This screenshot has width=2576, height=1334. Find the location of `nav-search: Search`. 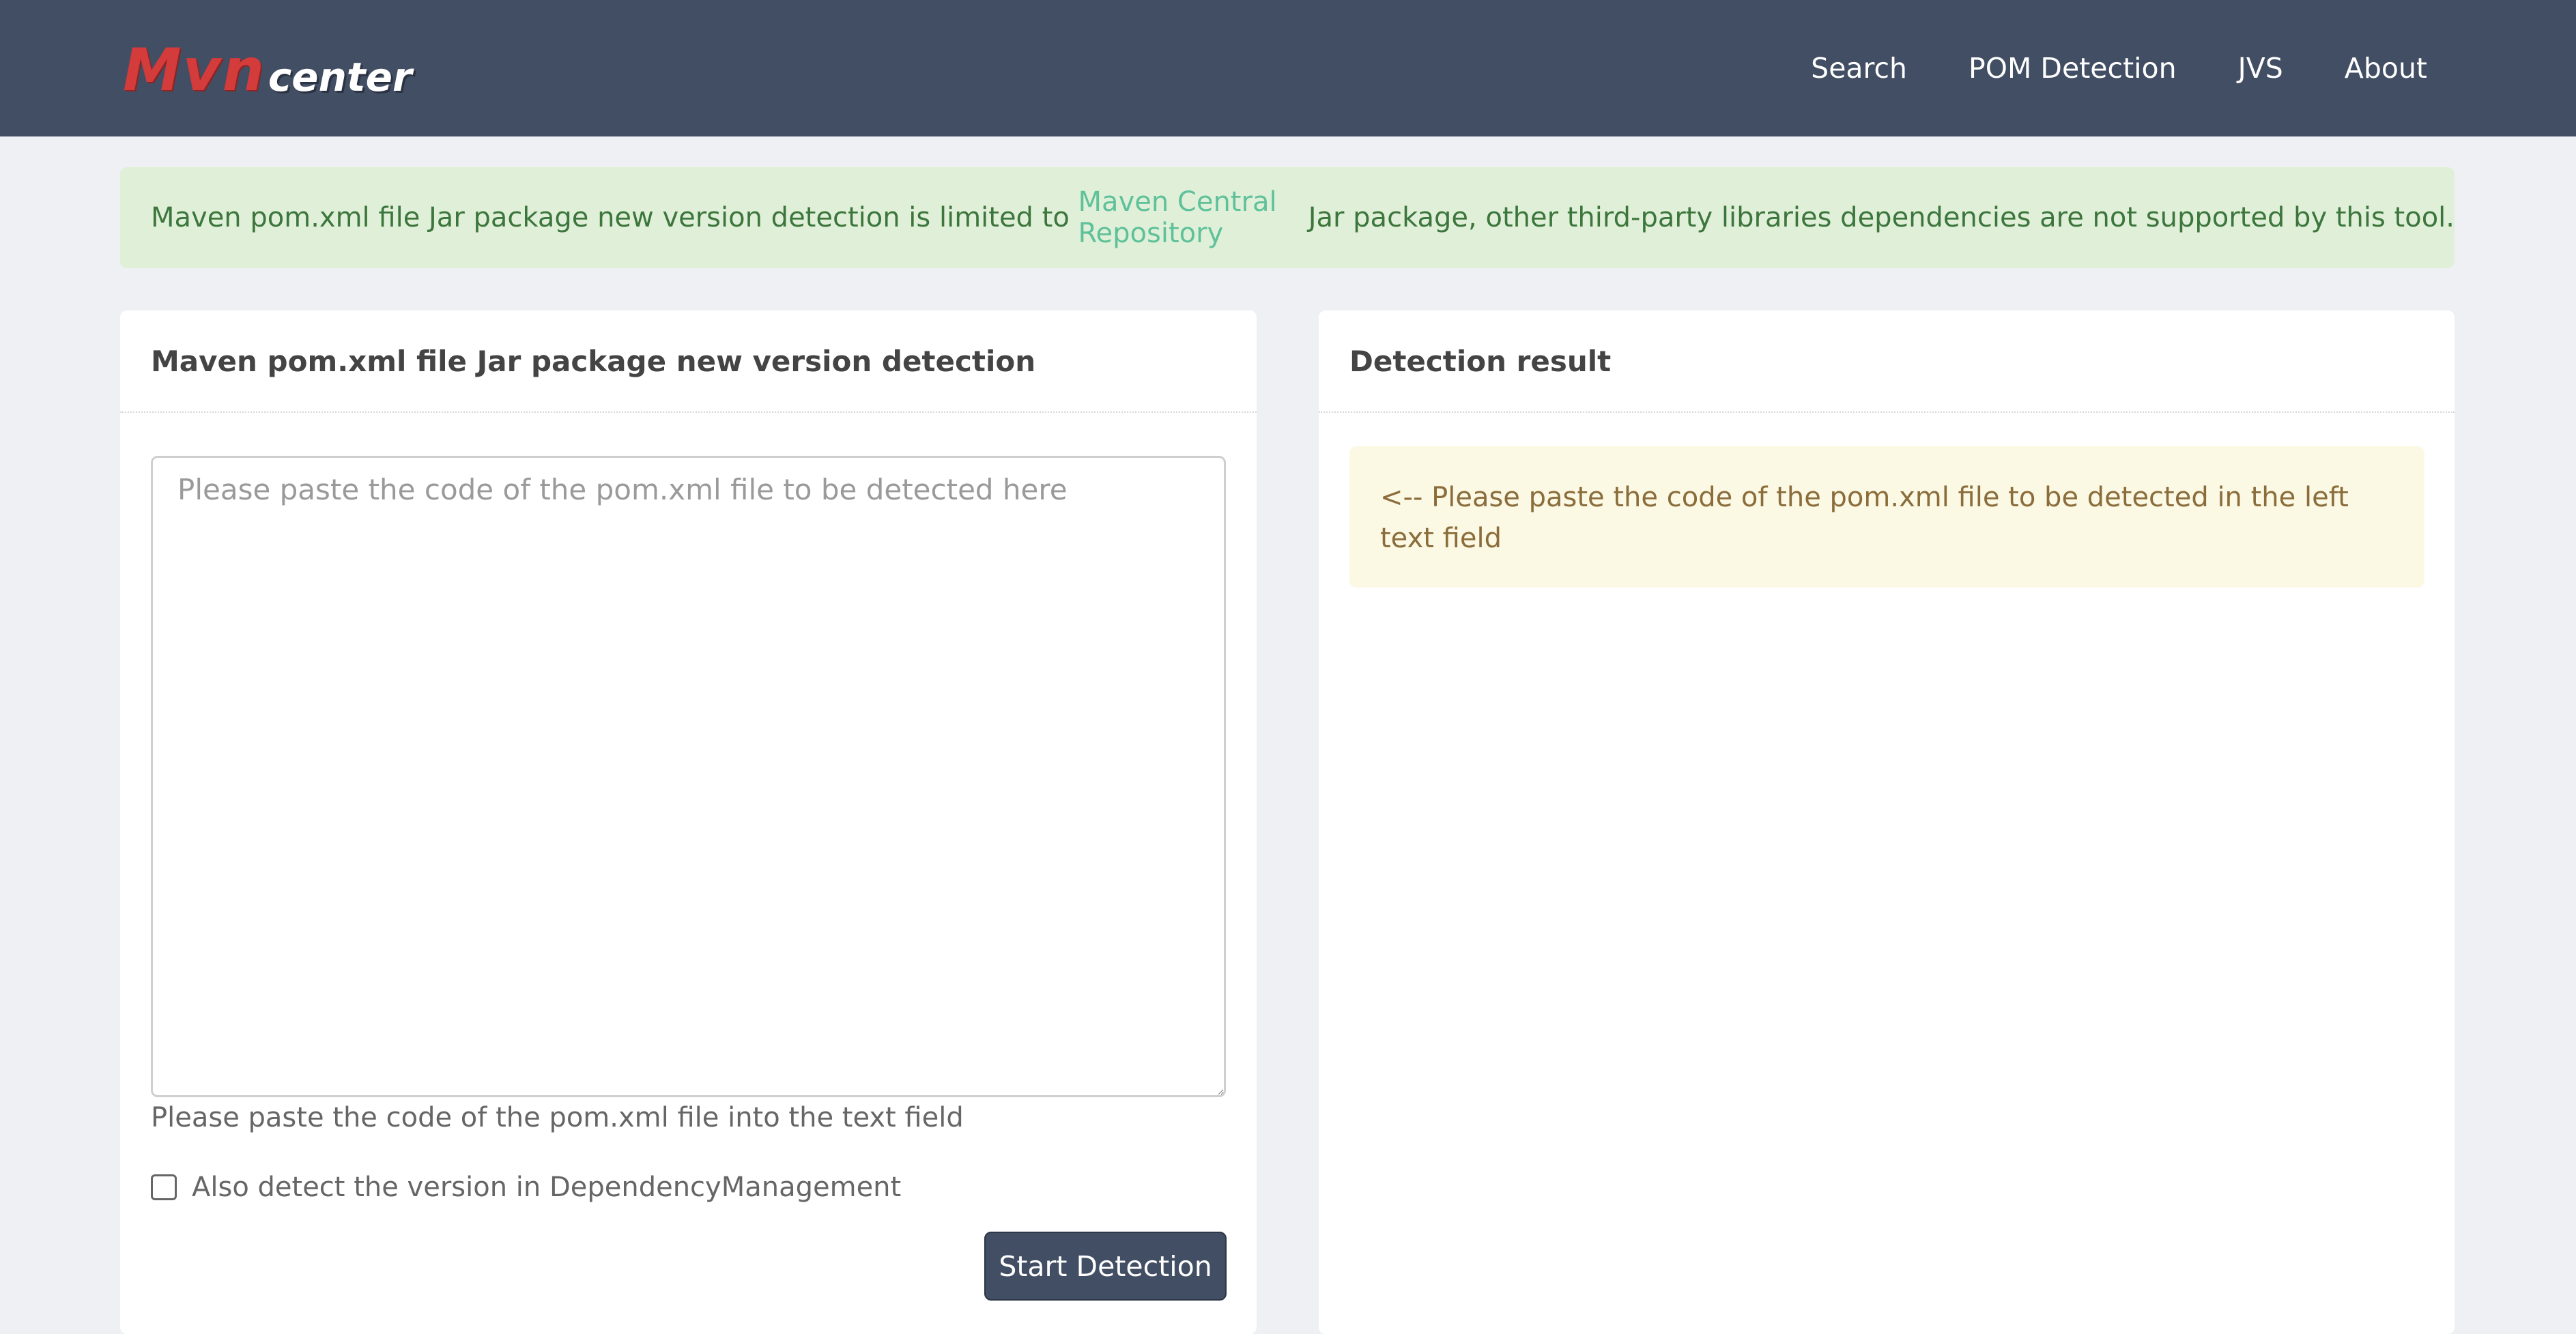

nav-search: Search is located at coordinates (1859, 68).